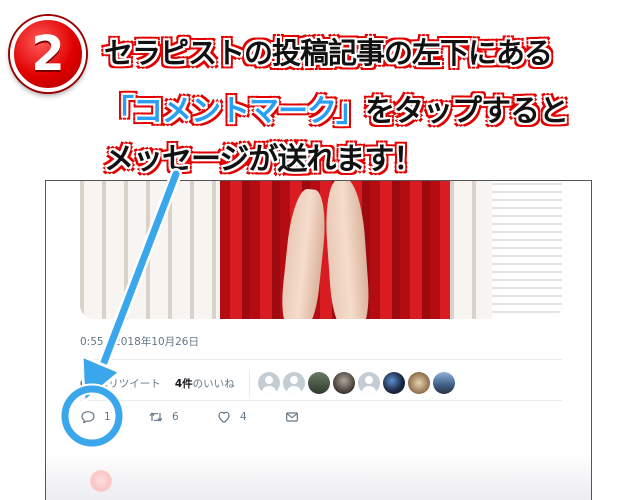  What do you see at coordinates (321, 359) in the screenshot?
I see `divider-top` at bounding box center [321, 359].